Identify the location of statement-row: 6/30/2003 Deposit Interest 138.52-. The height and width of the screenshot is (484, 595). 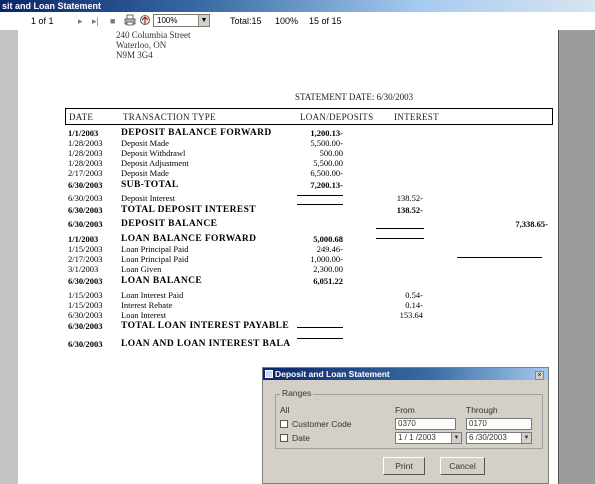
(288, 198).